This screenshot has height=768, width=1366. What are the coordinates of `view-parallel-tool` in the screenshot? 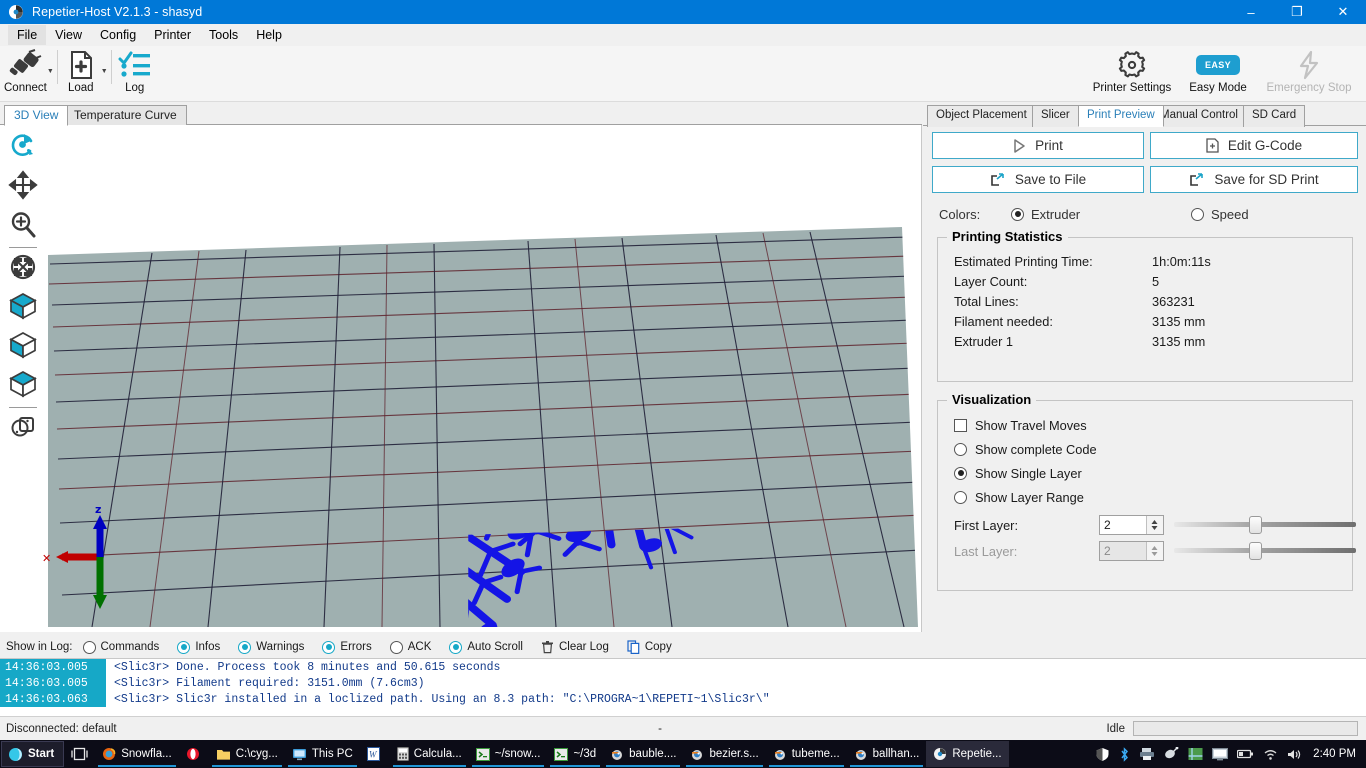 It's located at (23, 429).